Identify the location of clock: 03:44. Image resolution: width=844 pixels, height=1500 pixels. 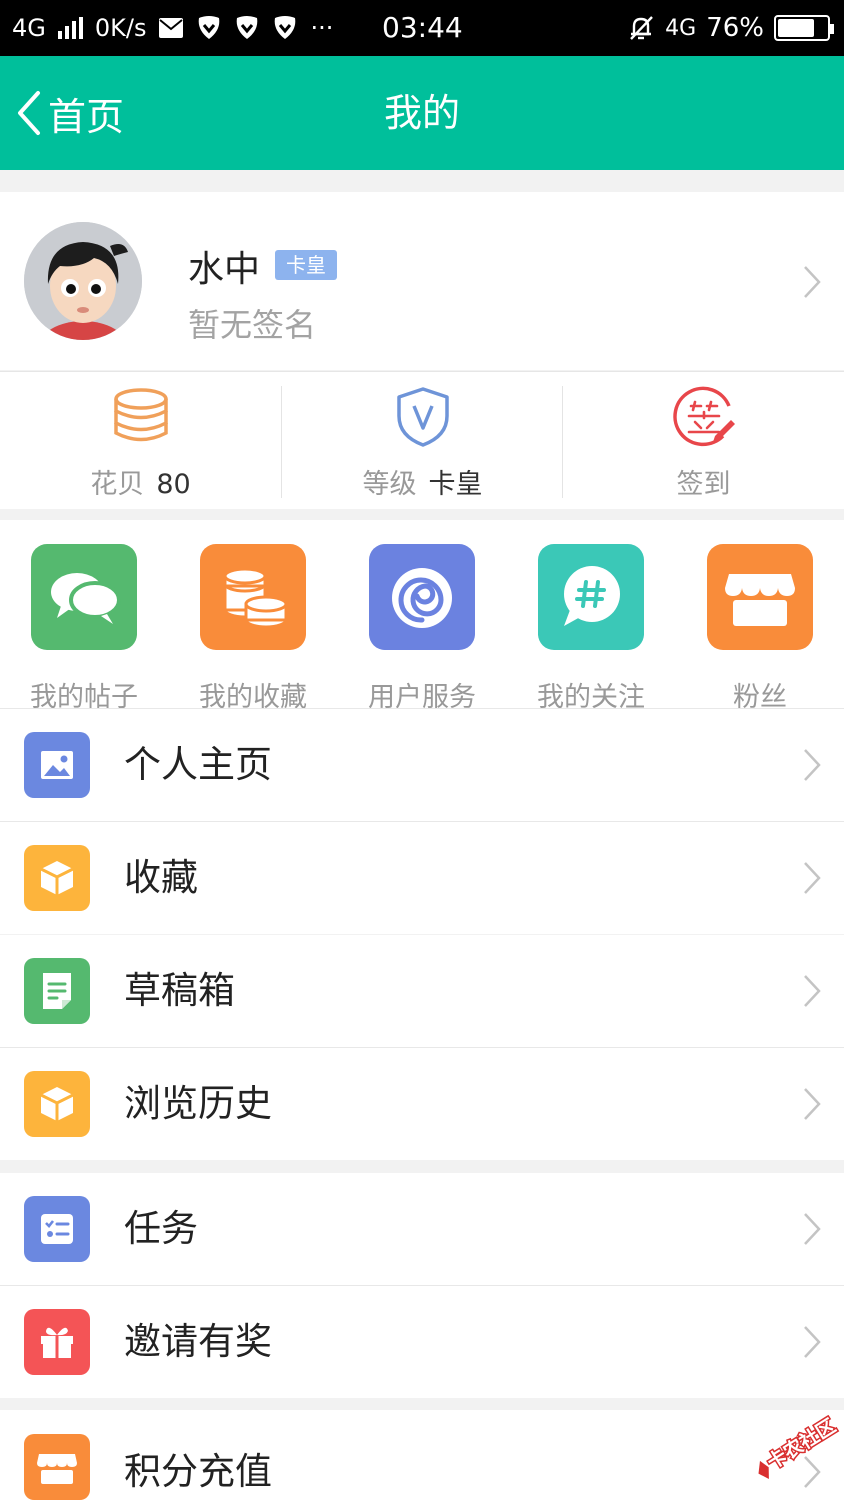
(422, 27).